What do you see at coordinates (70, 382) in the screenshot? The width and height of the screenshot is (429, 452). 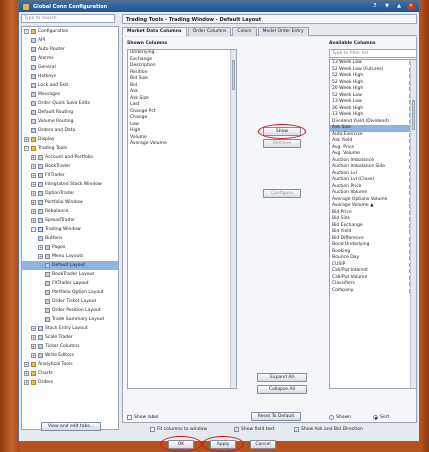 I see `tree-node: + Orders` at bounding box center [70, 382].